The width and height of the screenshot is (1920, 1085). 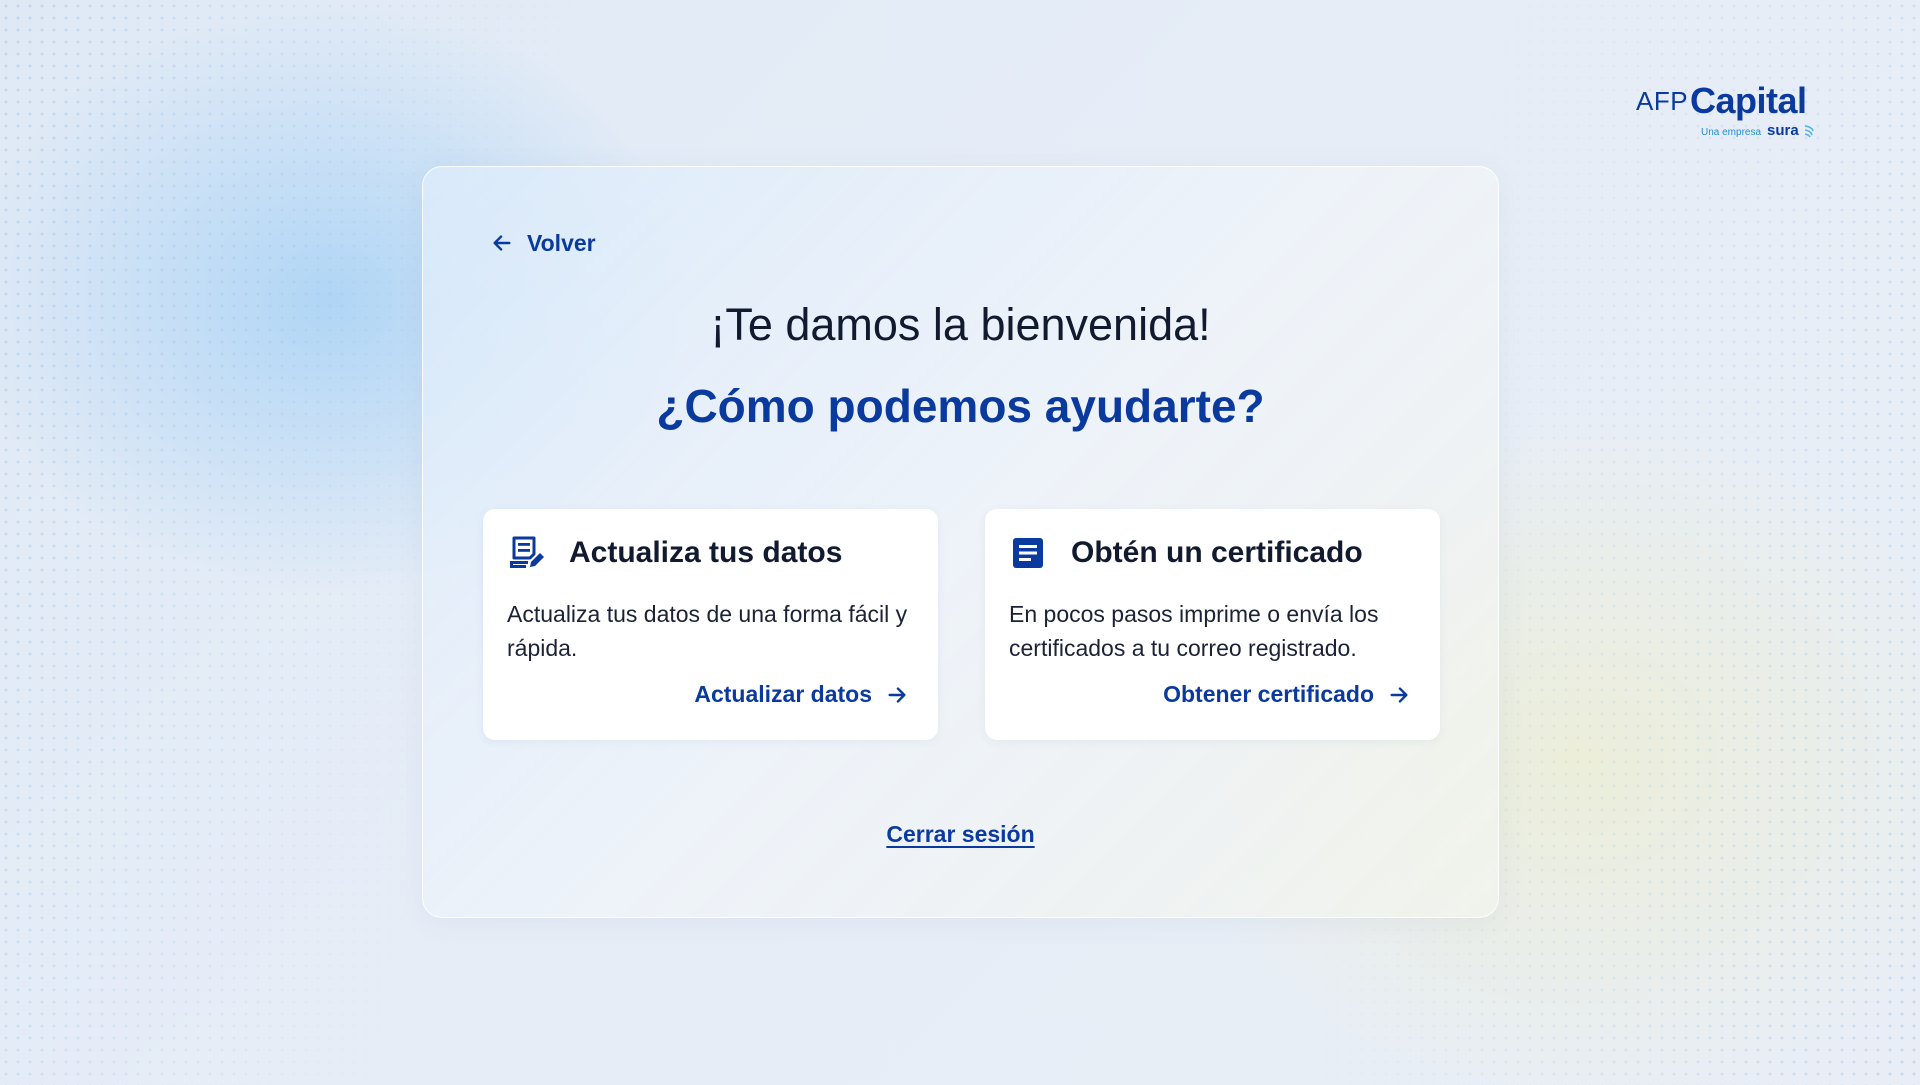 What do you see at coordinates (1217, 552) in the screenshot?
I see `card-heading: Obtén un certificado` at bounding box center [1217, 552].